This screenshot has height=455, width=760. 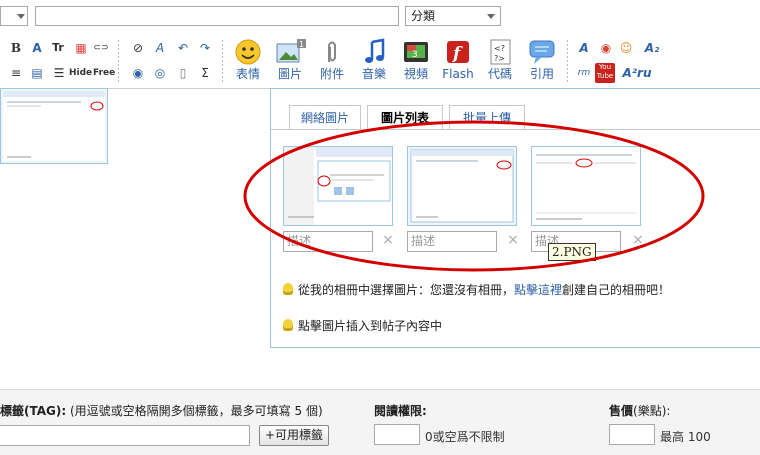 I want to click on attachment-button: 附件, so click(x=332, y=59).